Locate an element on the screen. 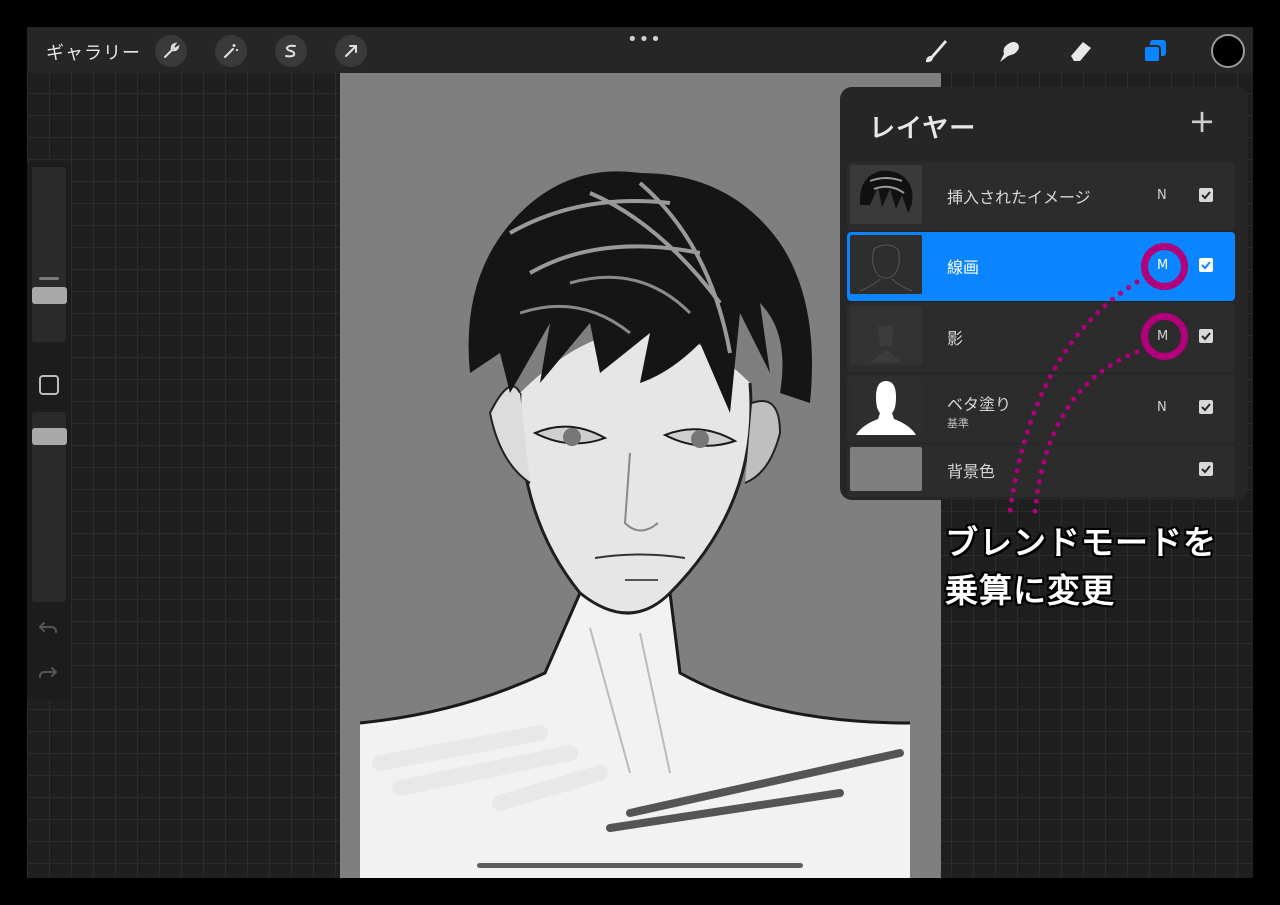 The width and height of the screenshot is (1280, 905). brush-tool is located at coordinates (936, 51).